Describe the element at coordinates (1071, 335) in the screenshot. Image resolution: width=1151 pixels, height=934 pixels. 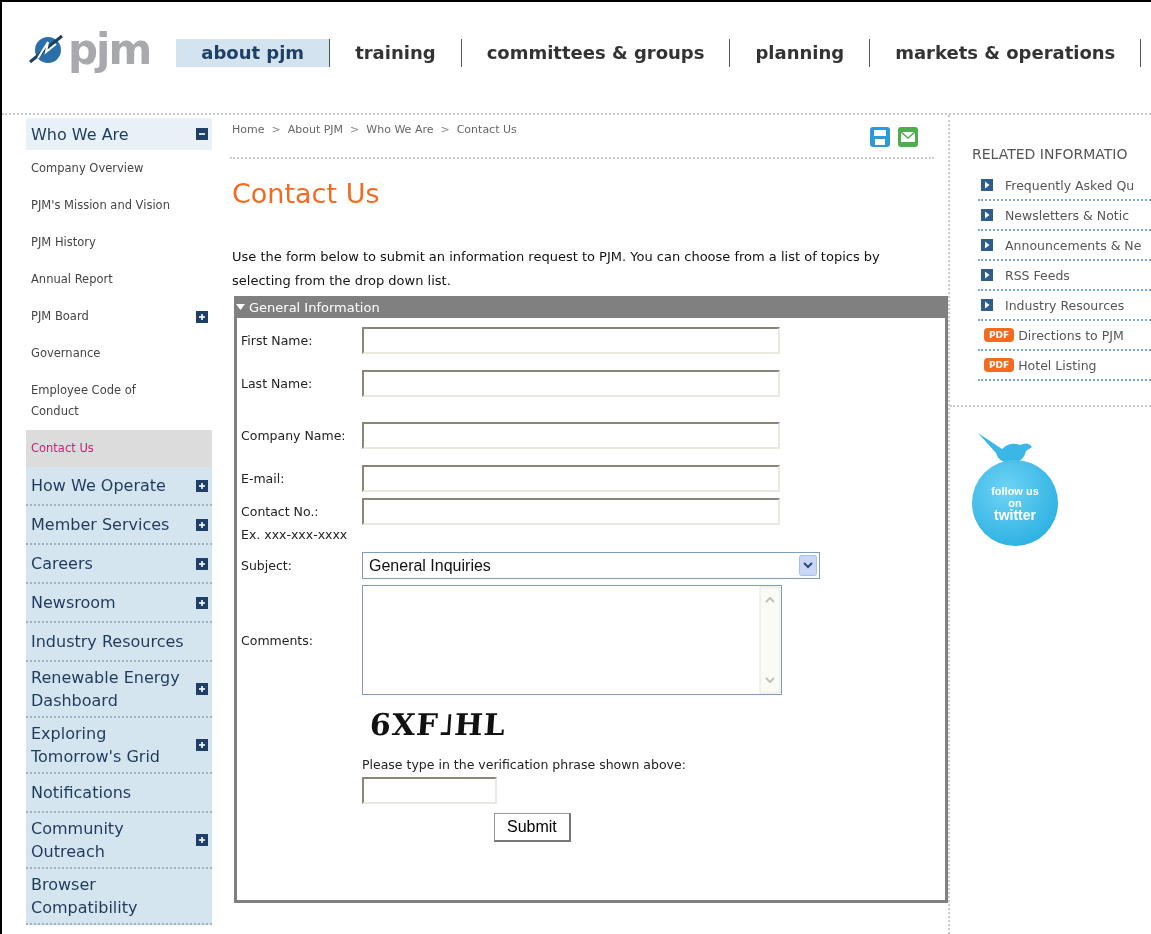
I see `related-link: Directions to PJM` at that location.